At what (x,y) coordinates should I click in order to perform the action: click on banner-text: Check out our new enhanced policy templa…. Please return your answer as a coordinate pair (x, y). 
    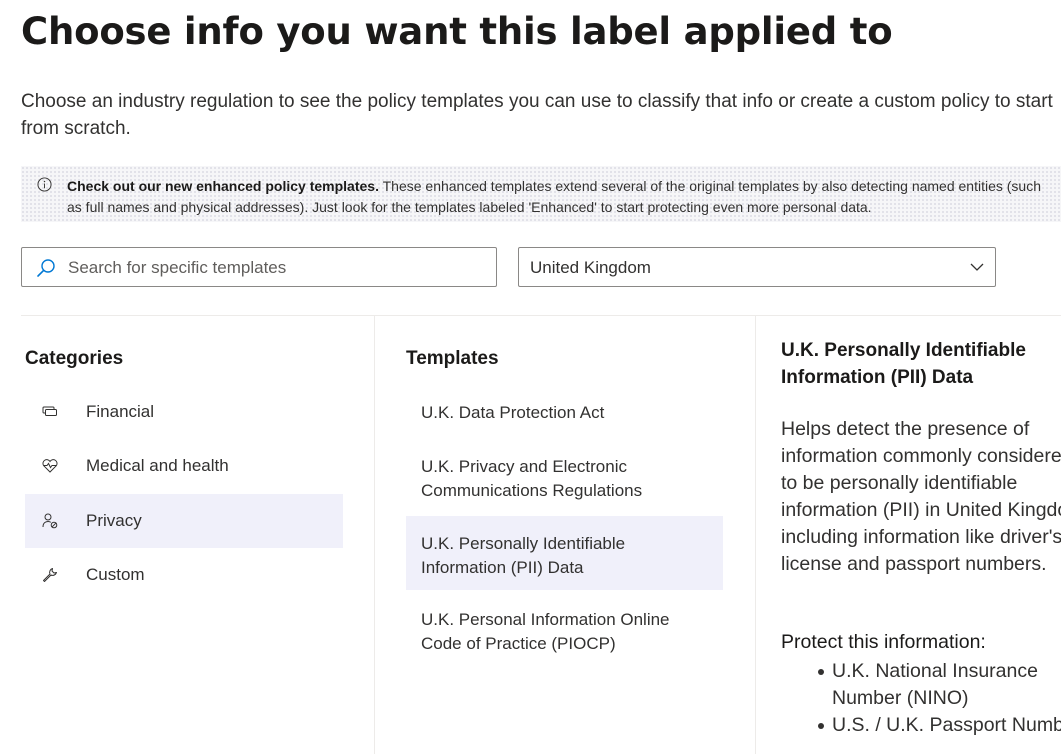
    Looking at the image, I should click on (559, 197).